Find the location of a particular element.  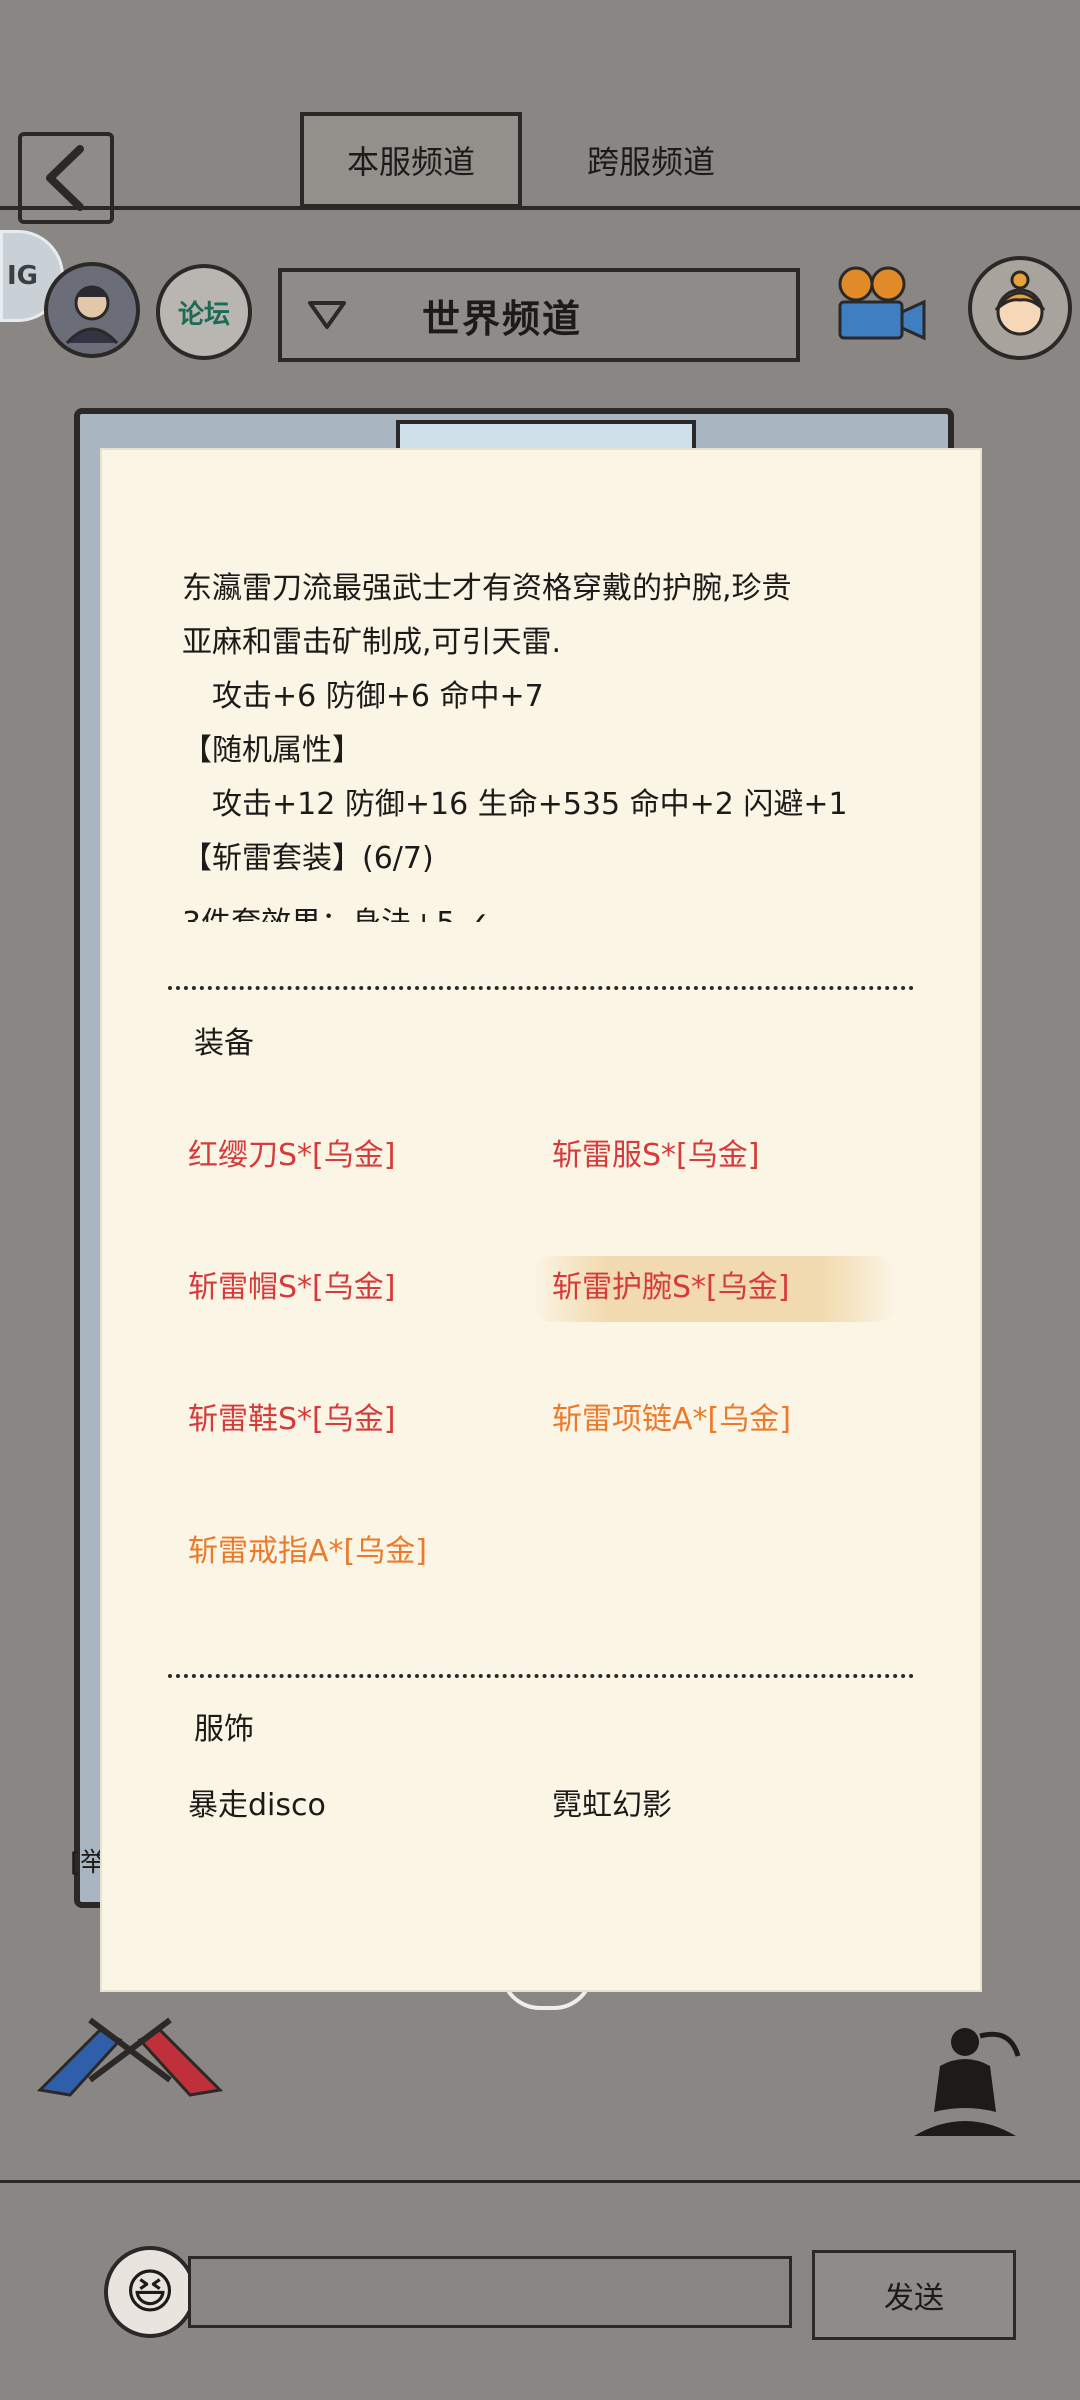

forum-label: 论坛 is located at coordinates (203, 314).